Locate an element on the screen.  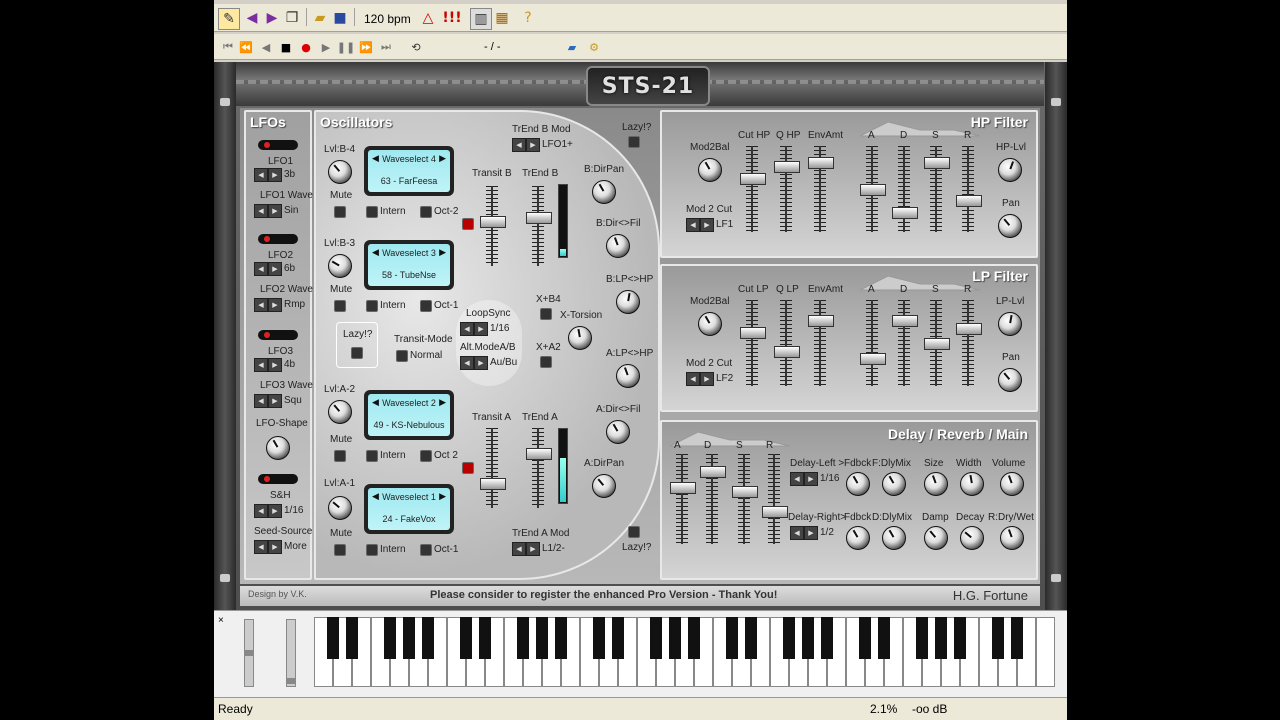
delay-attack-fader is located at coordinates (683, 499).